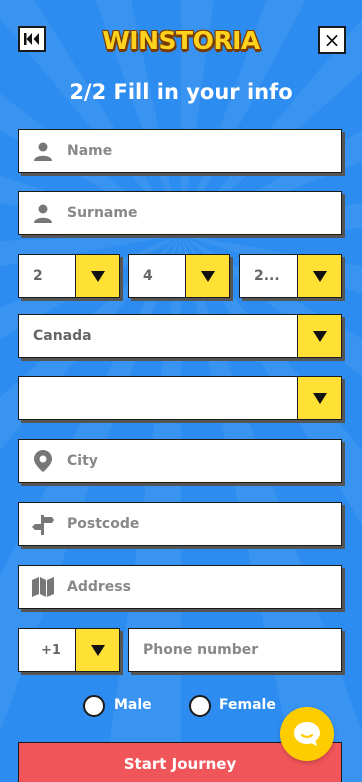 Image resolution: width=362 pixels, height=782 pixels. What do you see at coordinates (69, 276) in the screenshot?
I see `dob-day-select: 2` at bounding box center [69, 276].